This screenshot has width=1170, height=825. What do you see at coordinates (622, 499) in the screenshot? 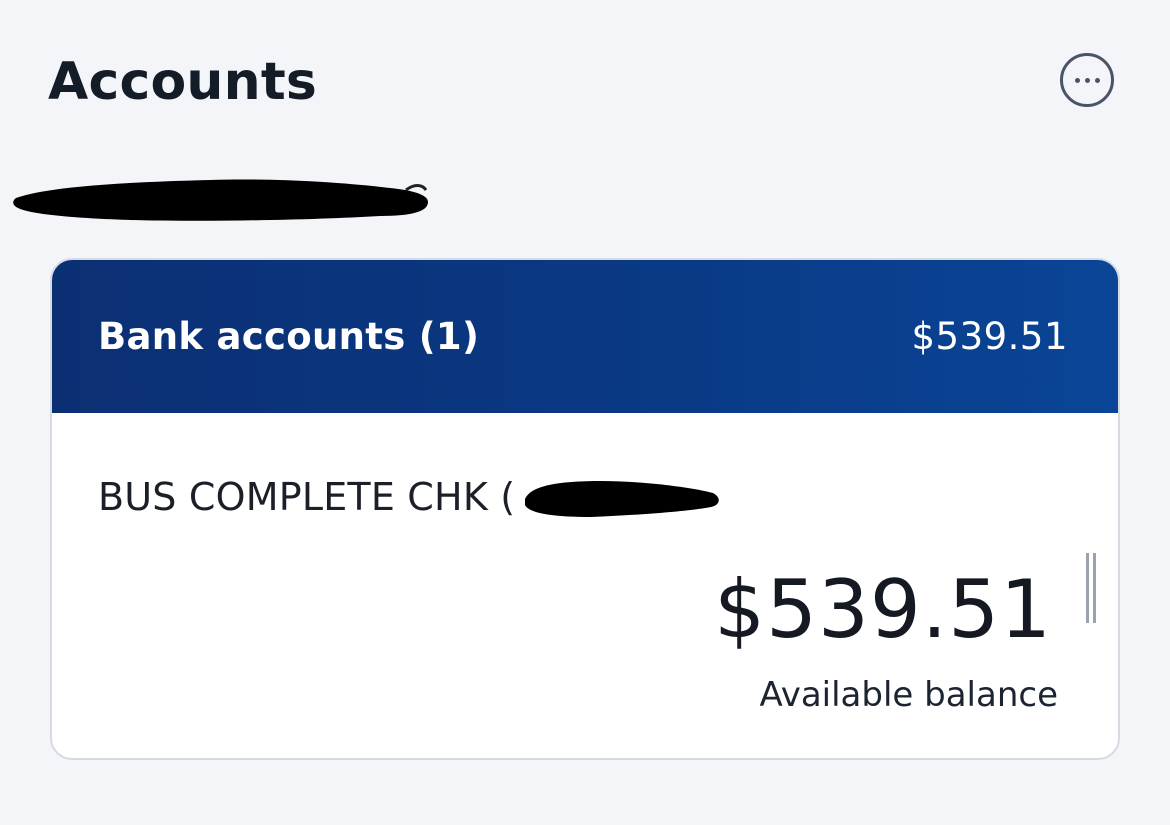
I see `redacted-account-number` at bounding box center [622, 499].